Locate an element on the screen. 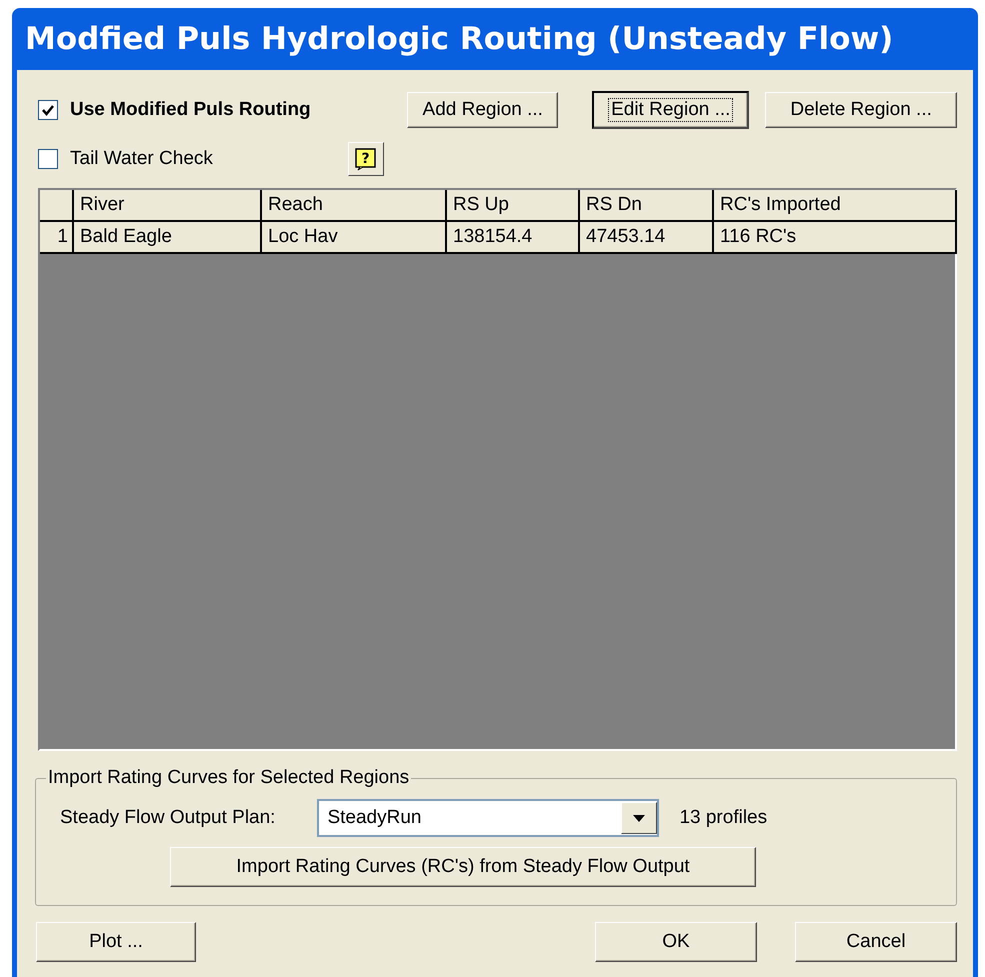 This screenshot has height=977, width=985. table-cell: 138154.4 is located at coordinates (513, 238).